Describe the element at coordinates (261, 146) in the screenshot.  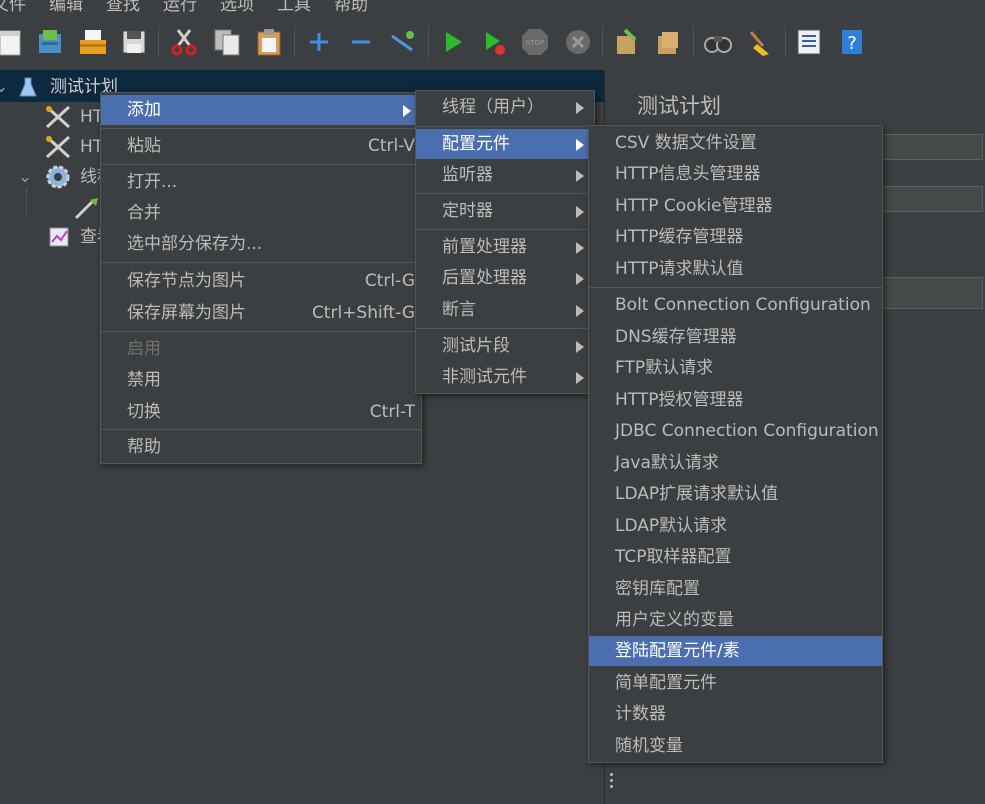
I see `menu-item-paste: 粘贴 Ctrl-V` at that location.